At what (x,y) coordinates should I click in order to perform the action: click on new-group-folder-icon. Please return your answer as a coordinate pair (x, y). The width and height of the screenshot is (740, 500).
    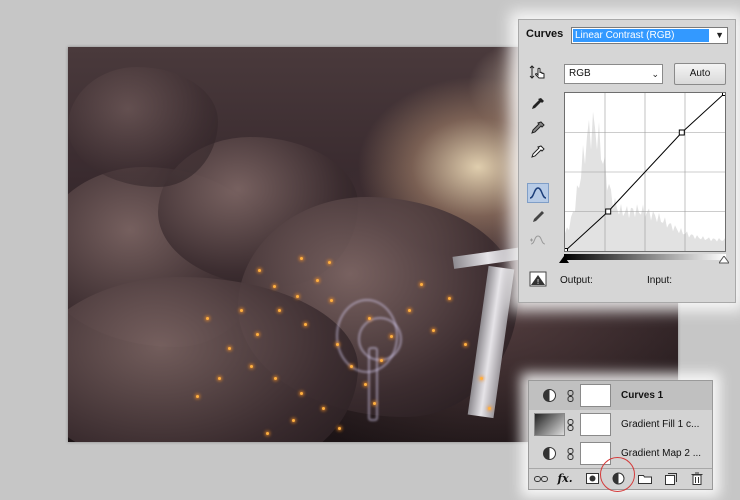
    Looking at the image, I should click on (645, 478).